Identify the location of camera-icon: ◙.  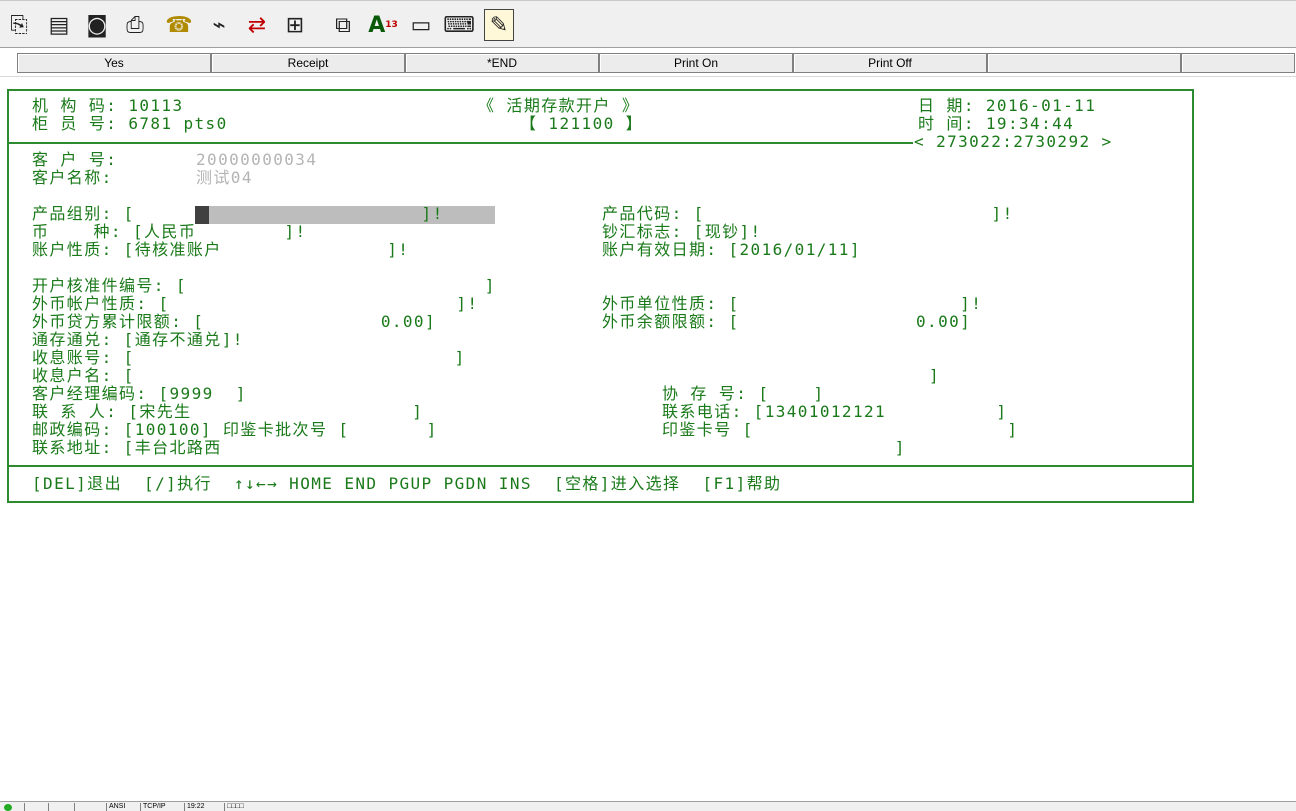
(97, 25).